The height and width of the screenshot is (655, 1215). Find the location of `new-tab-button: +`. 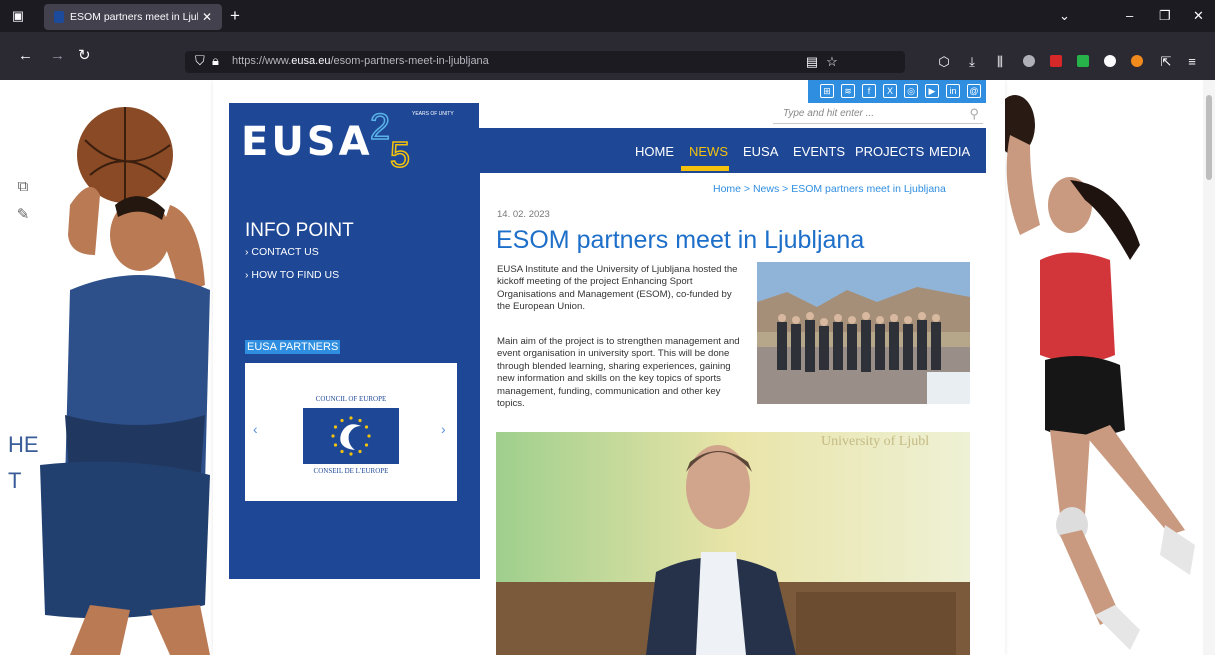

new-tab-button: + is located at coordinates (235, 16).